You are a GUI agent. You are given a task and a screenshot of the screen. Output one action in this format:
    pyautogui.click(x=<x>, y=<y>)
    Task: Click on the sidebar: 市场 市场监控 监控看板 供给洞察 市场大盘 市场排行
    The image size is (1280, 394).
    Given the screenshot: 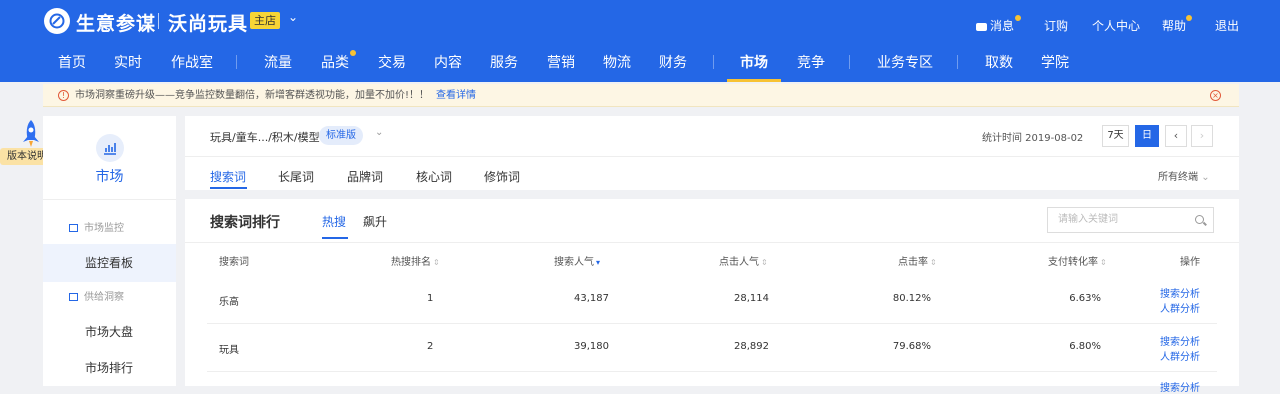 What is the action you would take?
    pyautogui.click(x=109, y=251)
    